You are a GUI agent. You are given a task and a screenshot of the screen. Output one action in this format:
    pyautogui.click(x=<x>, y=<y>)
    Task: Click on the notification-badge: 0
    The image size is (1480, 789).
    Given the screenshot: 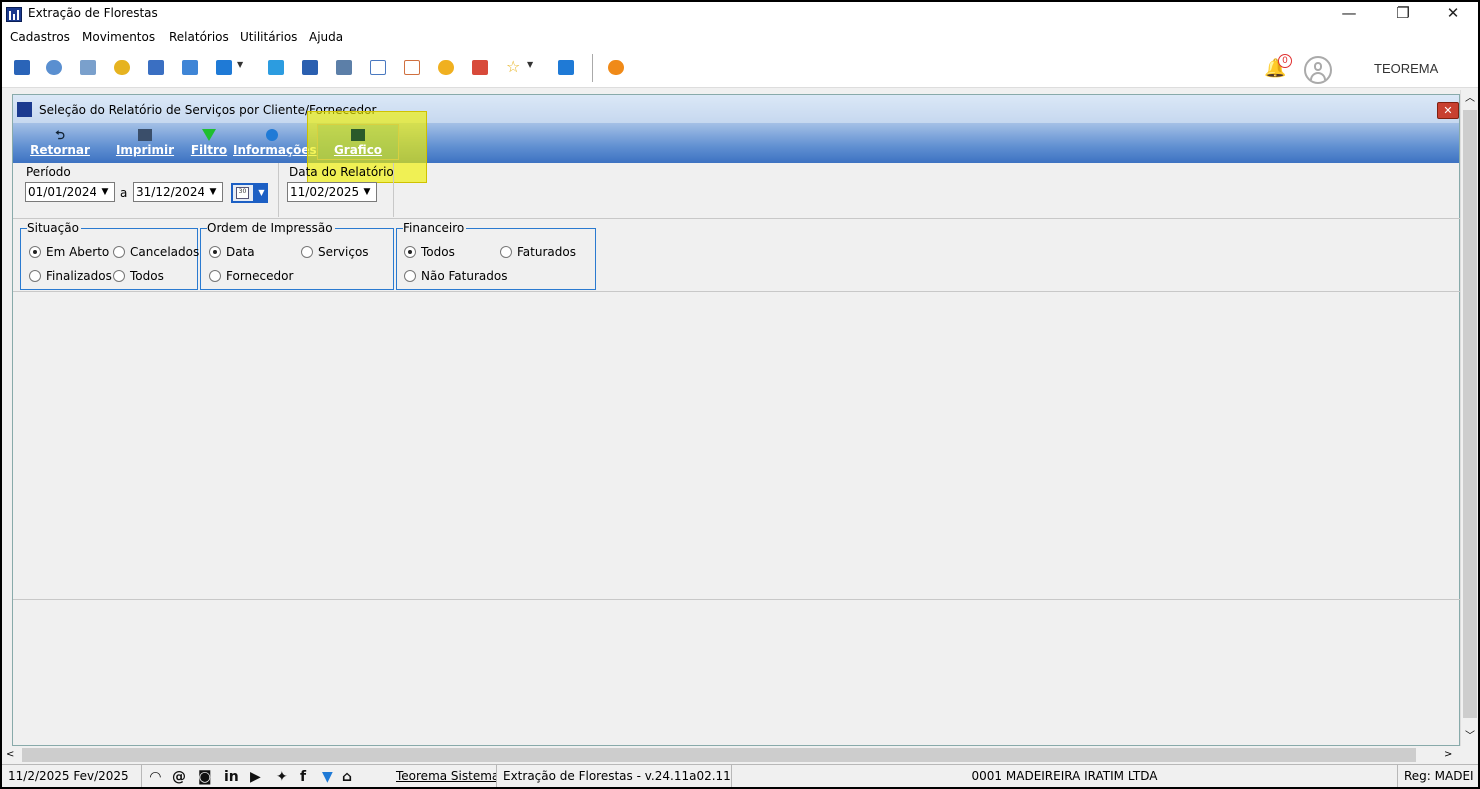 What is the action you would take?
    pyautogui.click(x=1285, y=61)
    